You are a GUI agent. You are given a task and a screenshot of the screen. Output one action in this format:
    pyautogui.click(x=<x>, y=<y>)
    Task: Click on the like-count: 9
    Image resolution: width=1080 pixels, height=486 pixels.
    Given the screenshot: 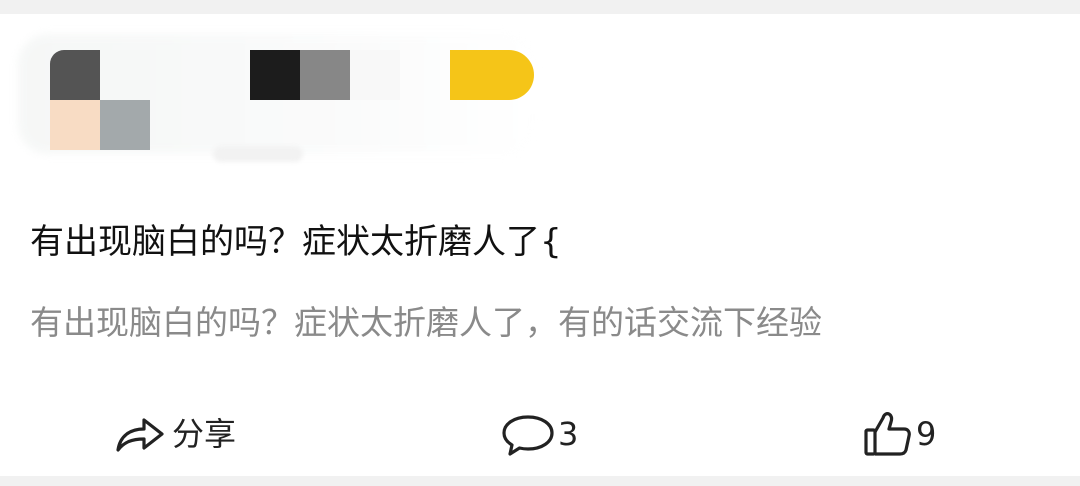 What is the action you would take?
    pyautogui.click(x=926, y=434)
    